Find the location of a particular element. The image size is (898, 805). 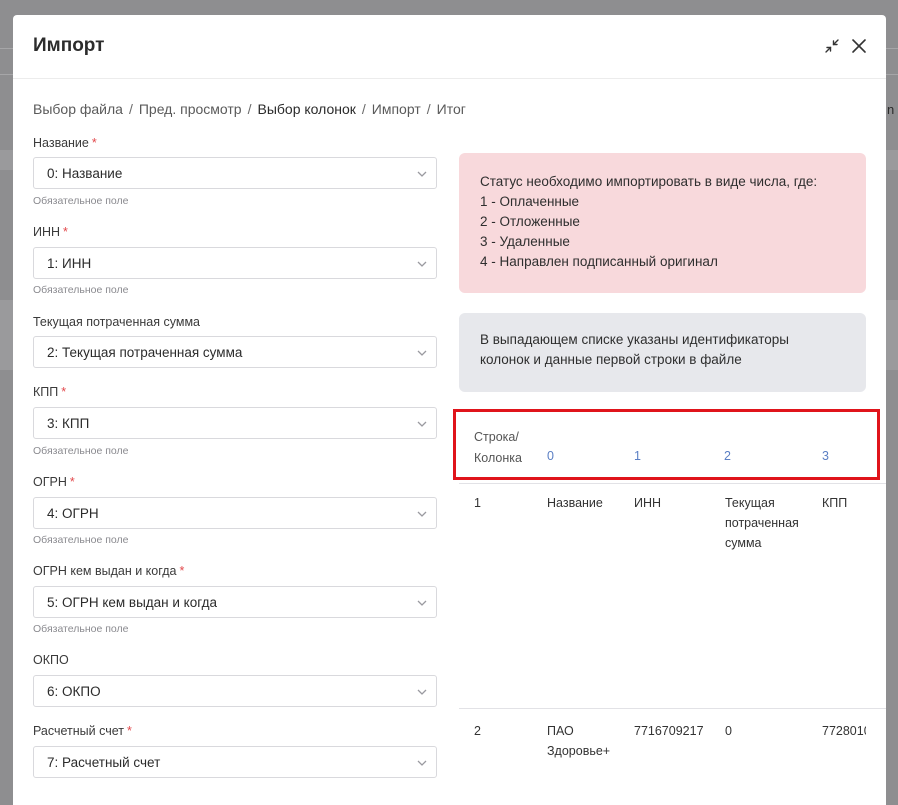

alert-line: 3 - Удаленные is located at coordinates (525, 241).